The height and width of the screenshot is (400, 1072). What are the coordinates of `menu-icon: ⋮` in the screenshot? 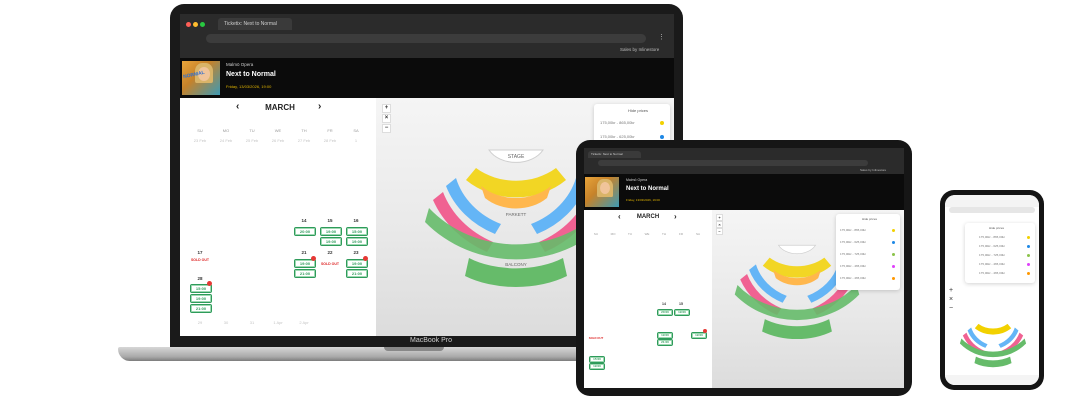 It's located at (661, 37).